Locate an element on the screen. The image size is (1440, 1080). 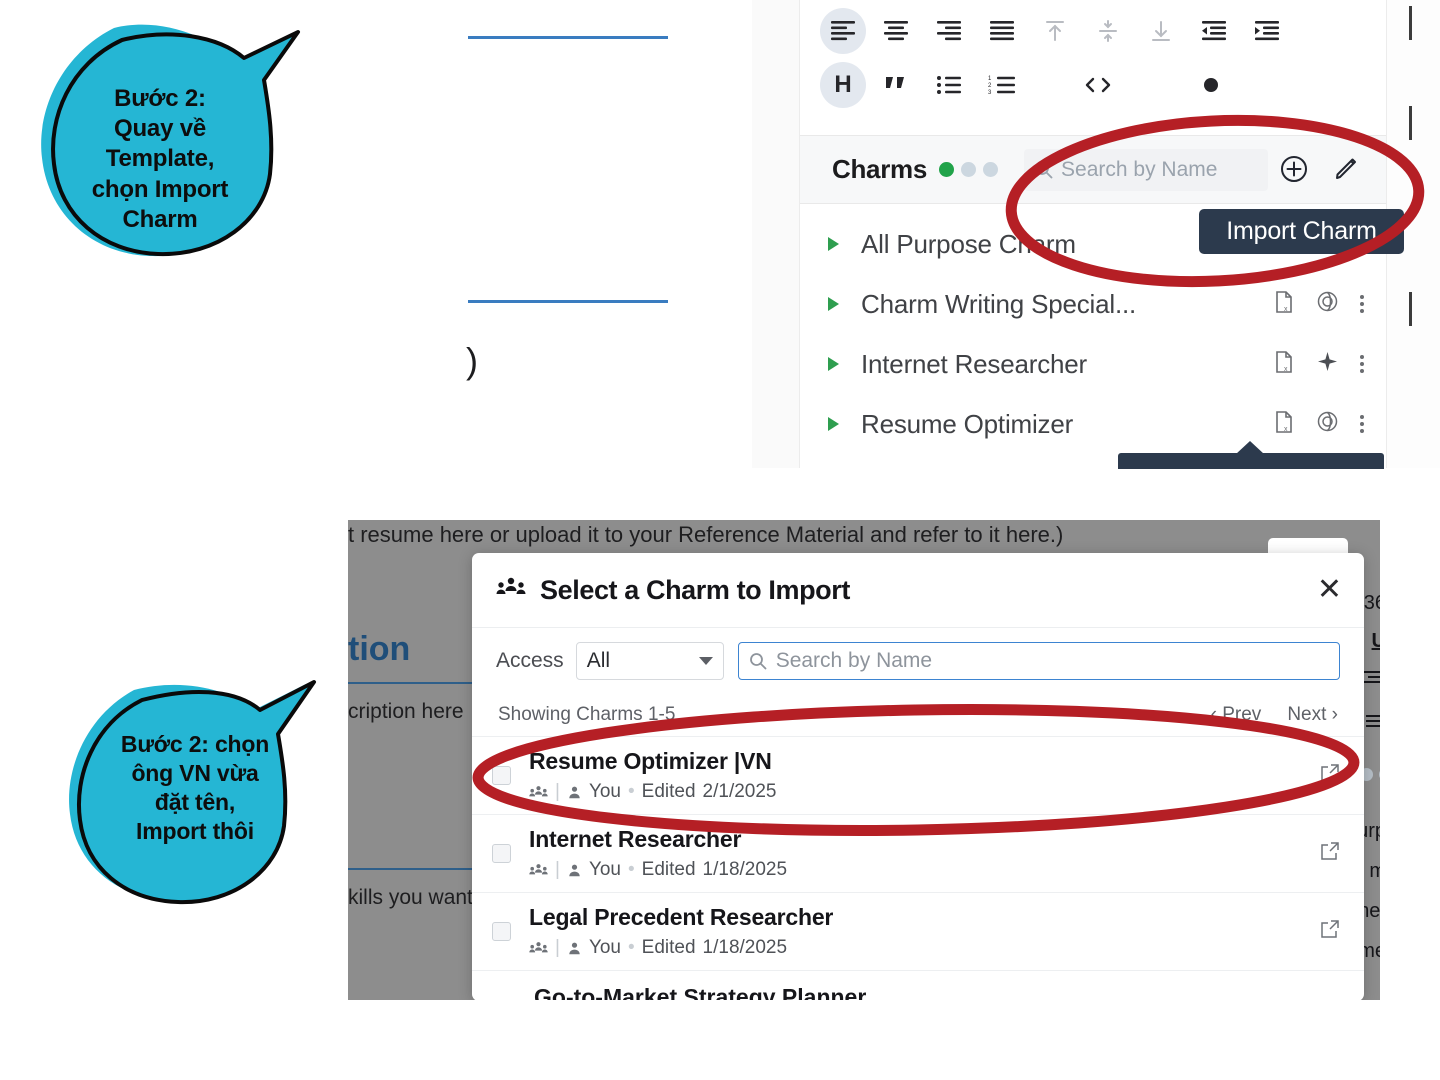
align-right-icon is located at coordinates (949, 31).